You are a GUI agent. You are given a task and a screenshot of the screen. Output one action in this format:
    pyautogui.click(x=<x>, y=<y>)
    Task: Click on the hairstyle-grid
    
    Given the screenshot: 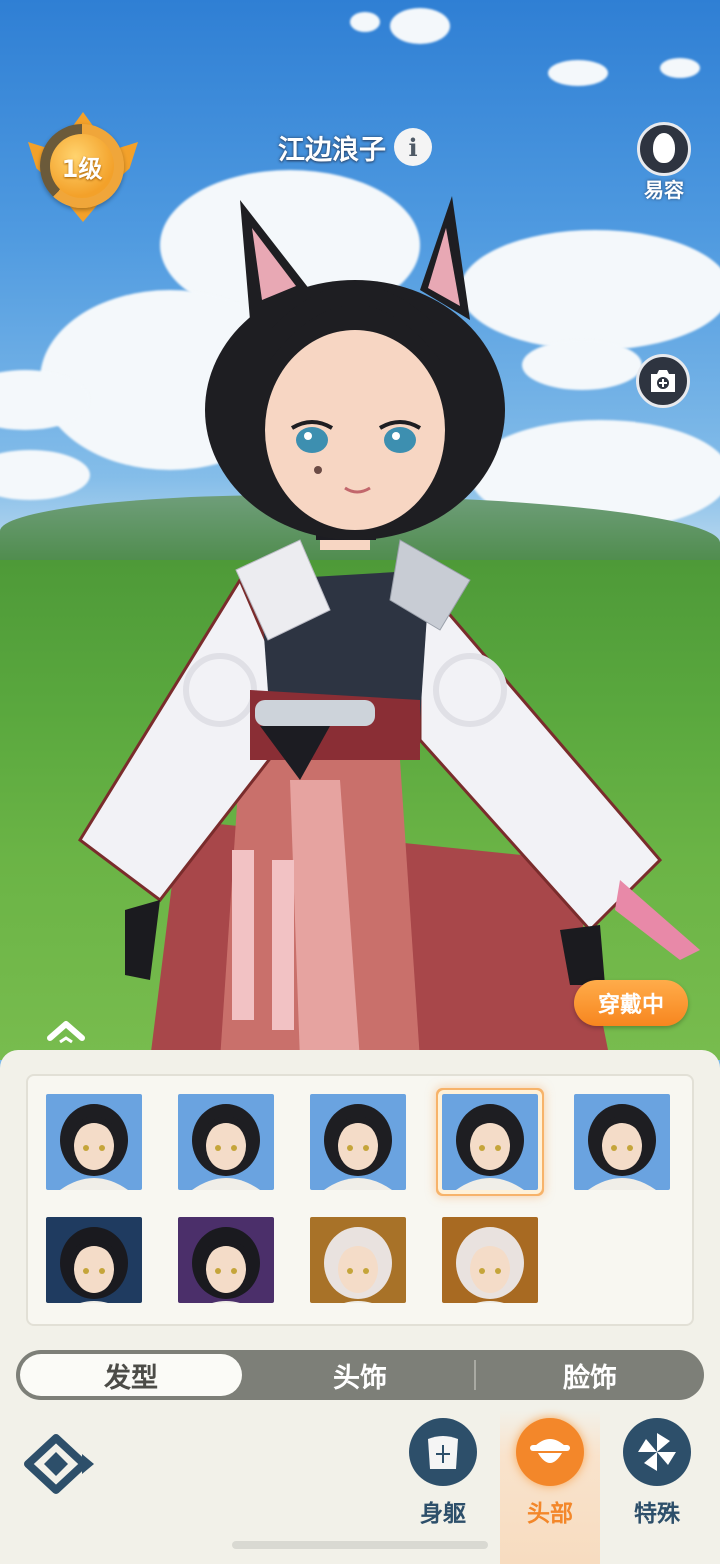 What is the action you would take?
    pyautogui.click(x=360, y=1200)
    